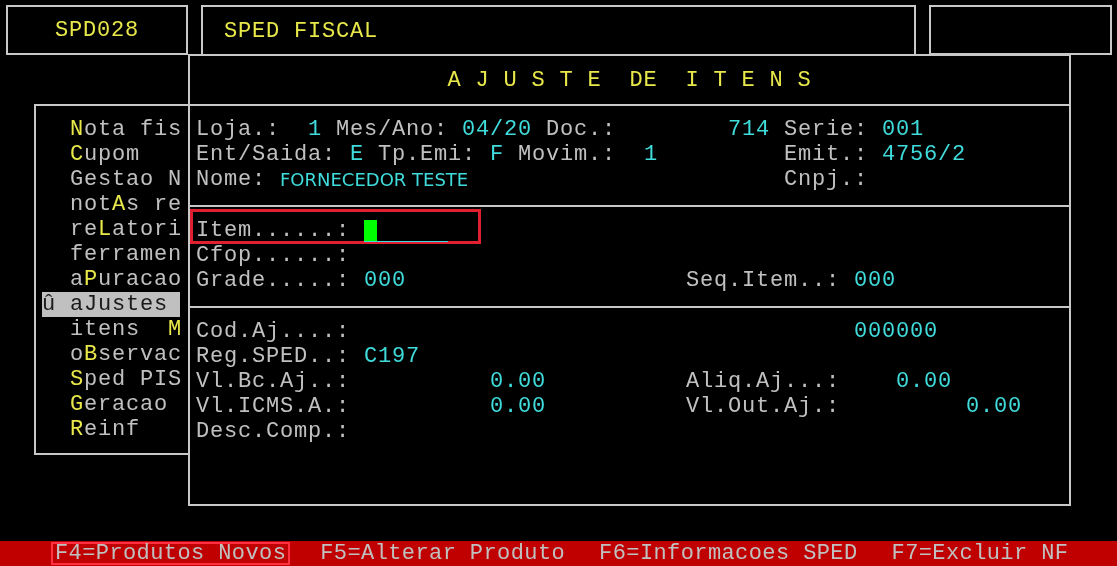 The width and height of the screenshot is (1117, 566). Describe the element at coordinates (980, 553) in the screenshot. I see `function-key: F7=Excluir NF` at that location.